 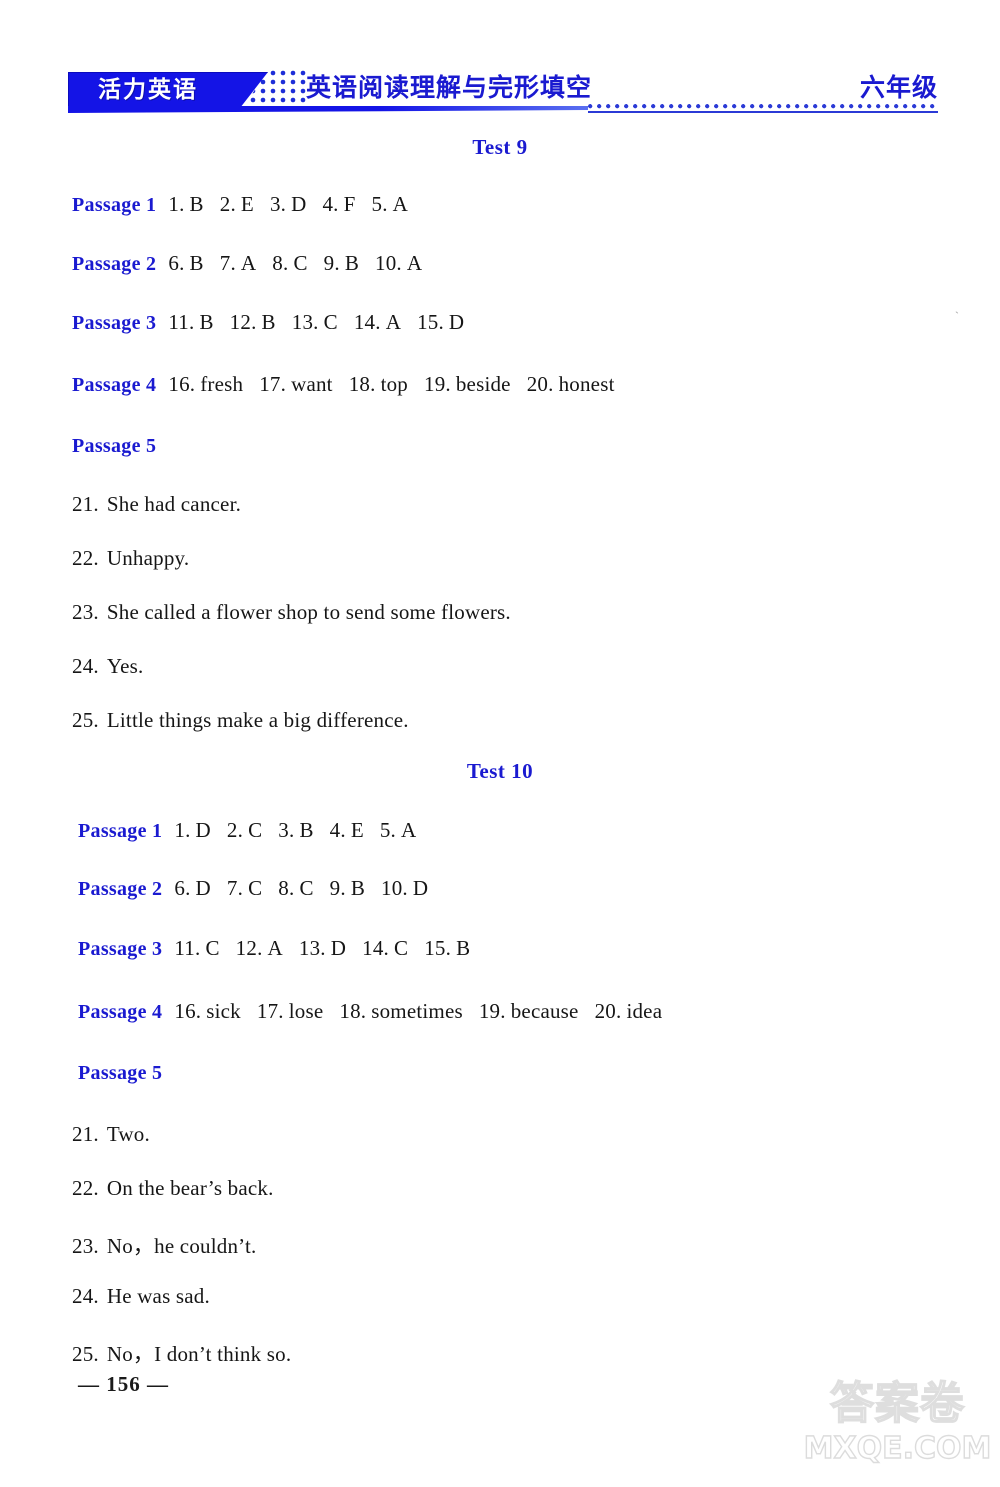 What do you see at coordinates (500, 147) in the screenshot?
I see `test-heading-9: Test 9` at bounding box center [500, 147].